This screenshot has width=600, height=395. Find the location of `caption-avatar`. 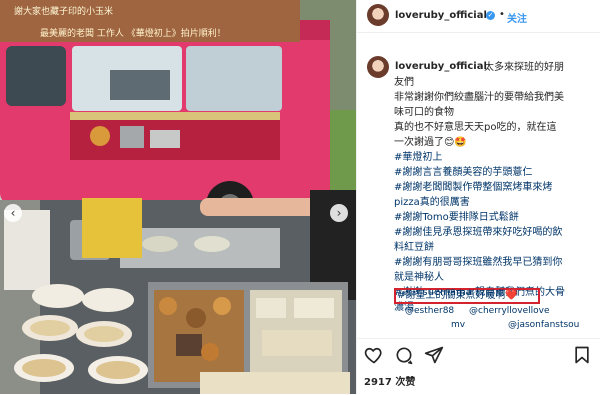

caption-avatar is located at coordinates (378, 67).